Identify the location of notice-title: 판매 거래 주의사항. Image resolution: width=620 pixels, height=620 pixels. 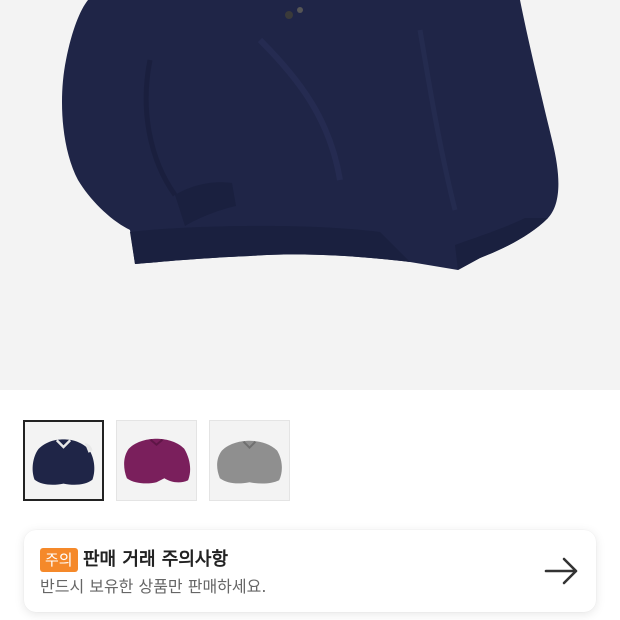
(156, 559).